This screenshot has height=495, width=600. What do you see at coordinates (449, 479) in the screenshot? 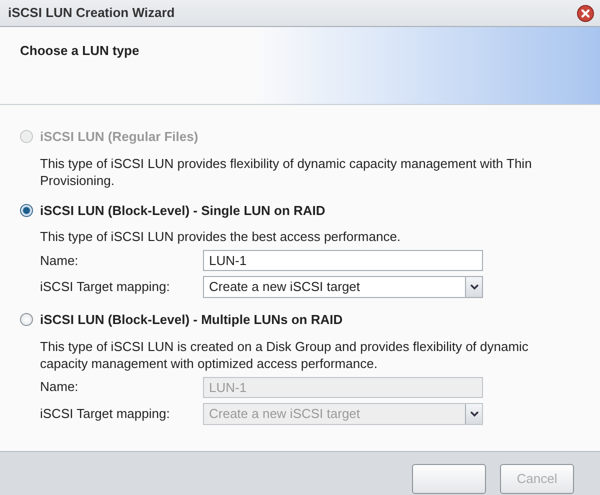
I see `footer-button` at bounding box center [449, 479].